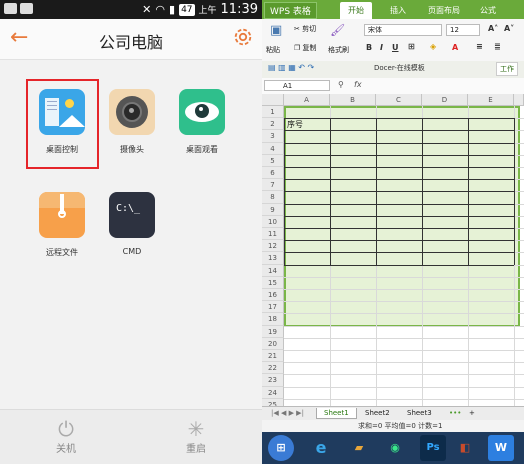  What do you see at coordinates (399, 100) in the screenshot?
I see `column-header: C` at bounding box center [399, 100].